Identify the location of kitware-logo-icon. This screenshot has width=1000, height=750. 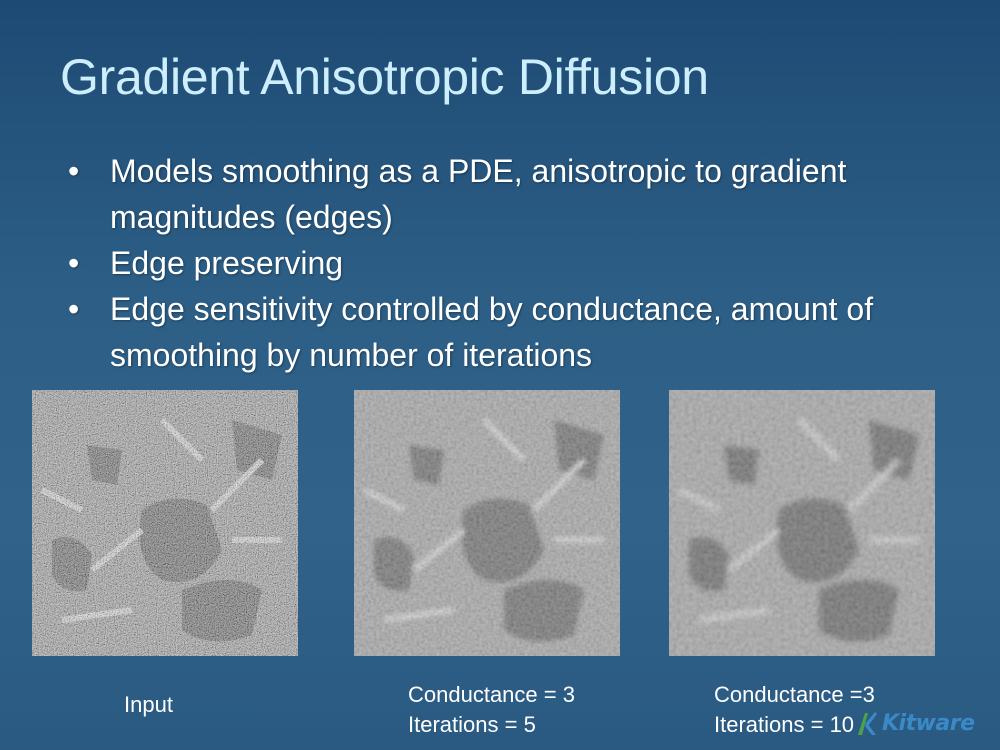
(867, 723).